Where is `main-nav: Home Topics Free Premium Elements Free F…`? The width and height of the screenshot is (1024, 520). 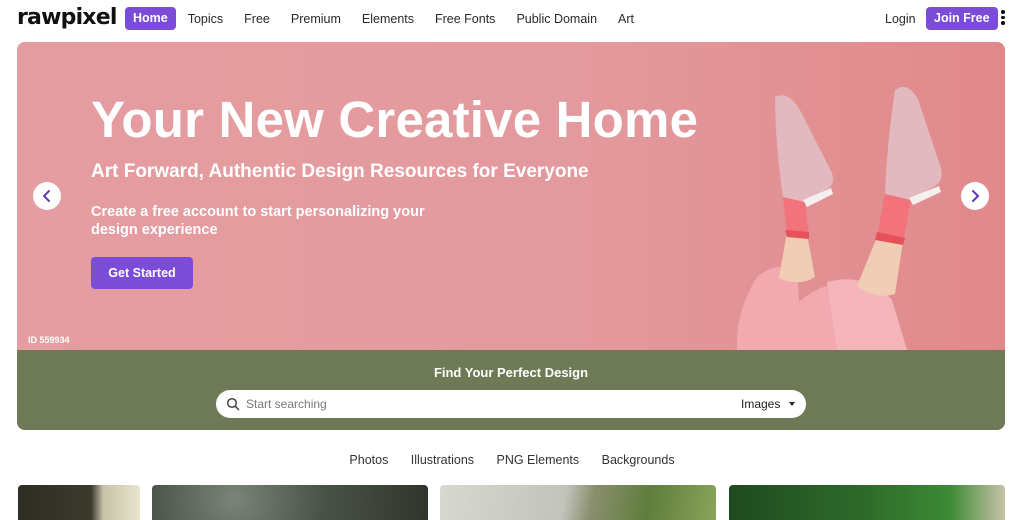
main-nav: Home Topics Free Premium Elements Free F… is located at coordinates (390, 18).